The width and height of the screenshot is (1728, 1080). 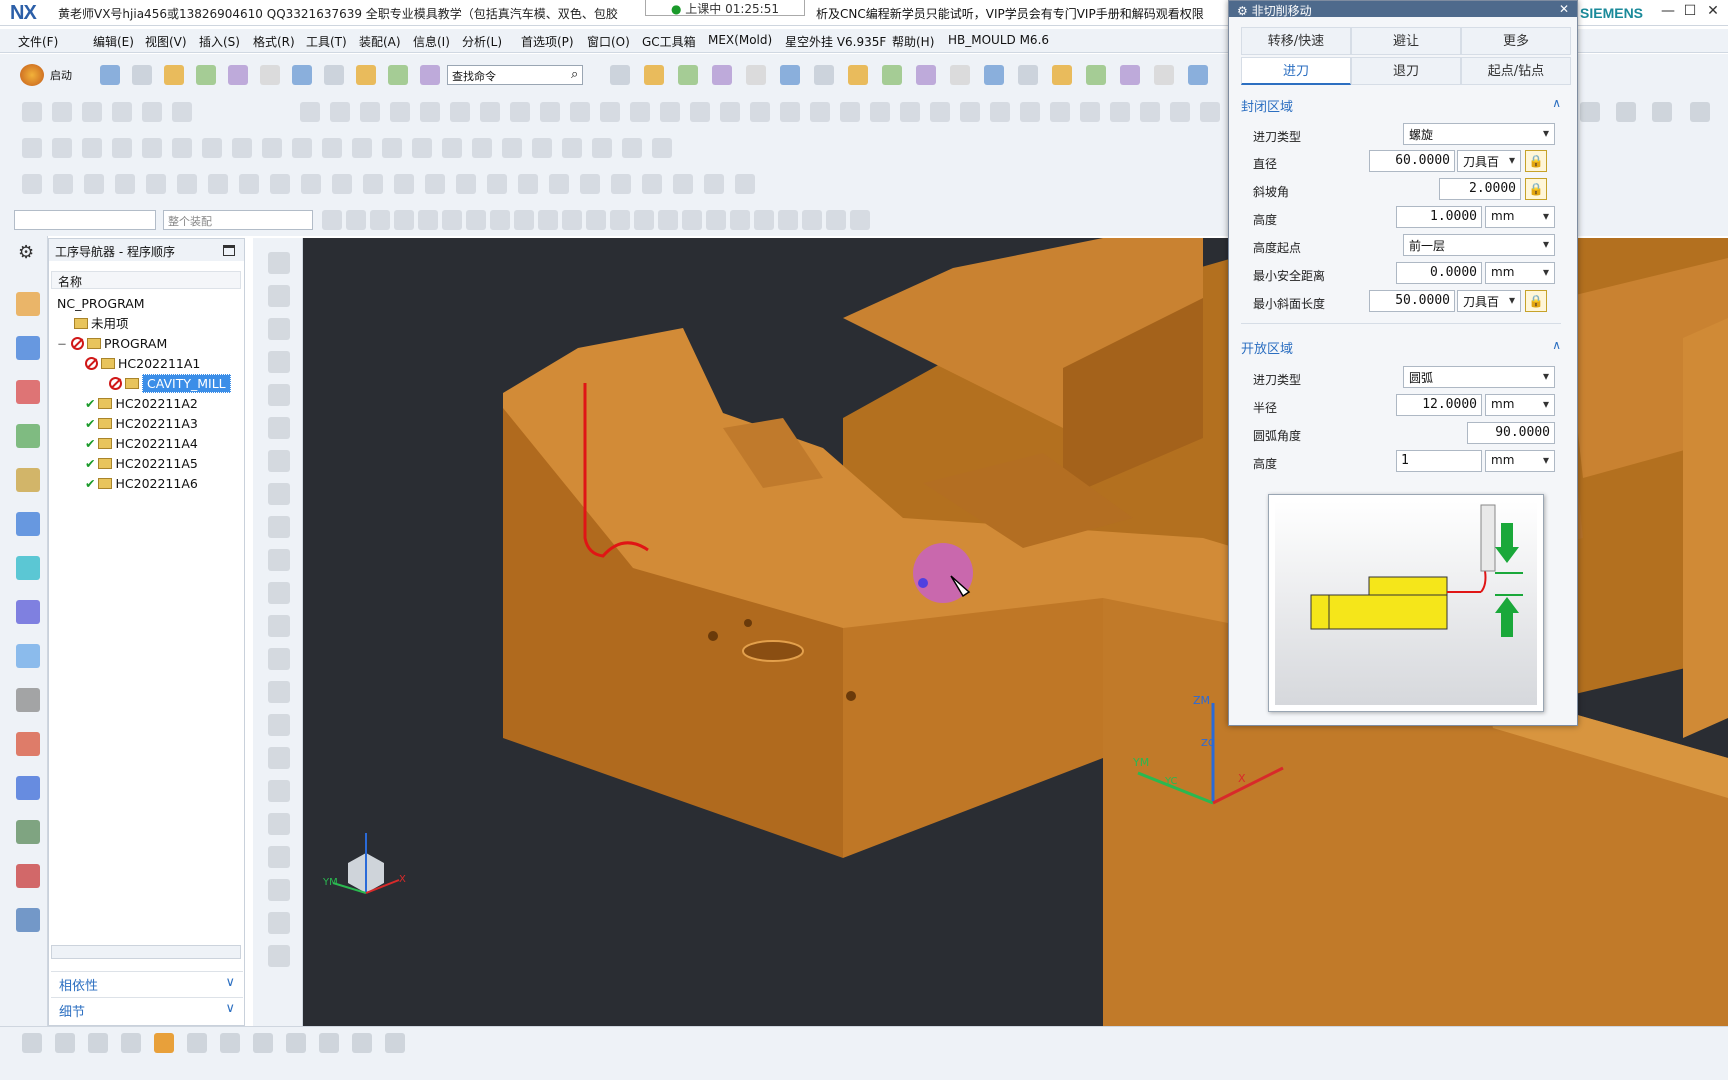 I want to click on arc-angle-input: 90.0000, so click(x=1511, y=433).